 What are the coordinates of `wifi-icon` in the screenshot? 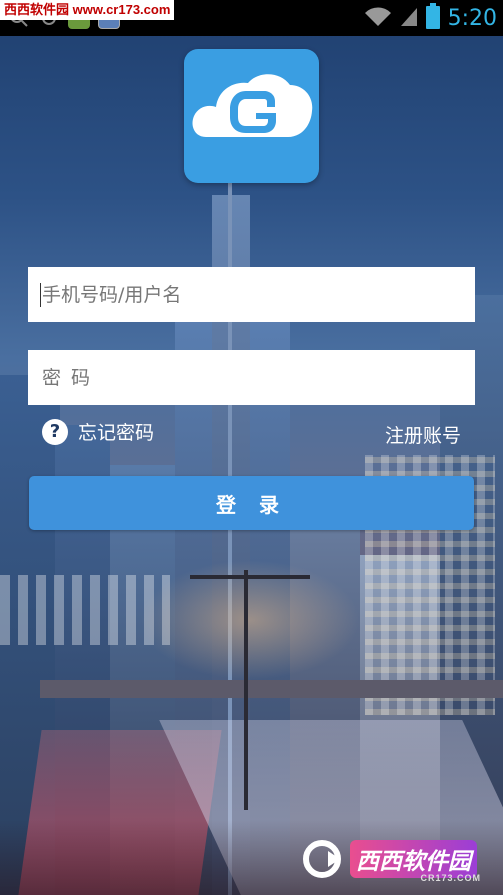 It's located at (378, 18).